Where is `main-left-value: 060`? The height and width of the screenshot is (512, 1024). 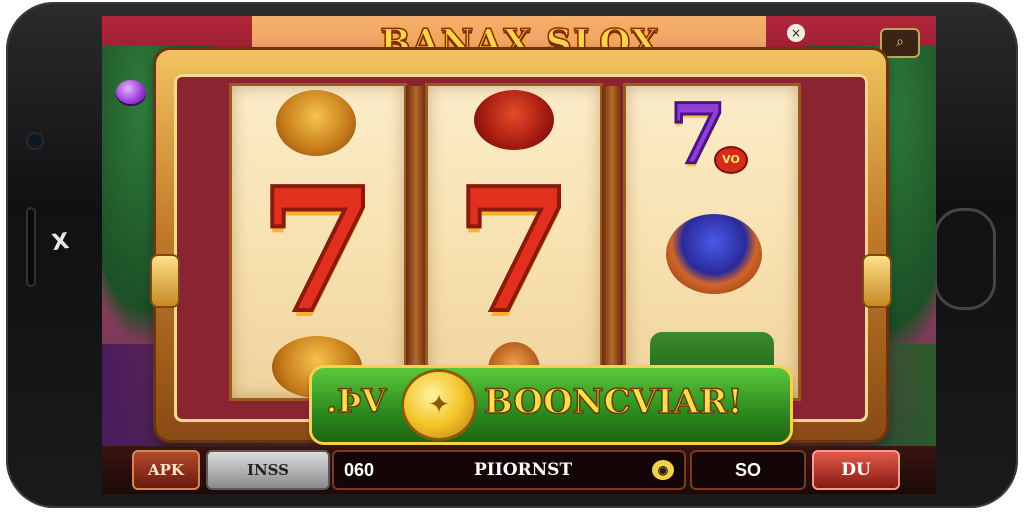
main-left-value: 060 is located at coordinates (359, 470).